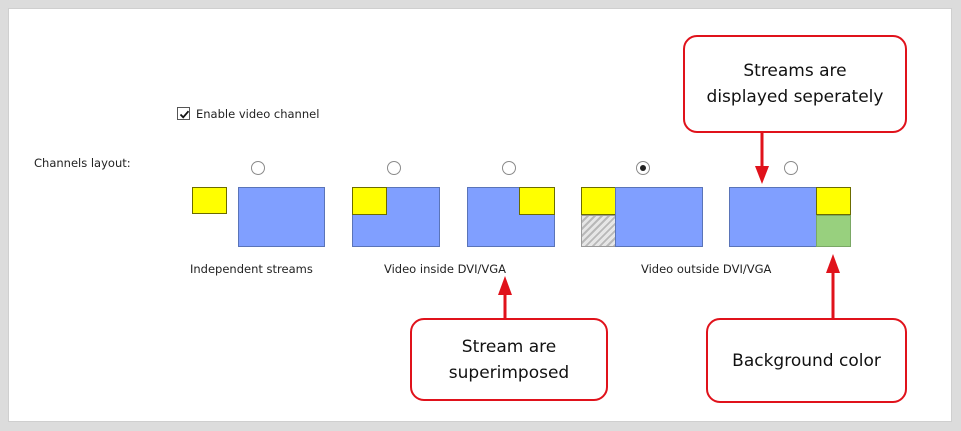 The width and height of the screenshot is (961, 431). I want to click on callout-streams-separate-text: Streams are displayed seperately, so click(795, 84).